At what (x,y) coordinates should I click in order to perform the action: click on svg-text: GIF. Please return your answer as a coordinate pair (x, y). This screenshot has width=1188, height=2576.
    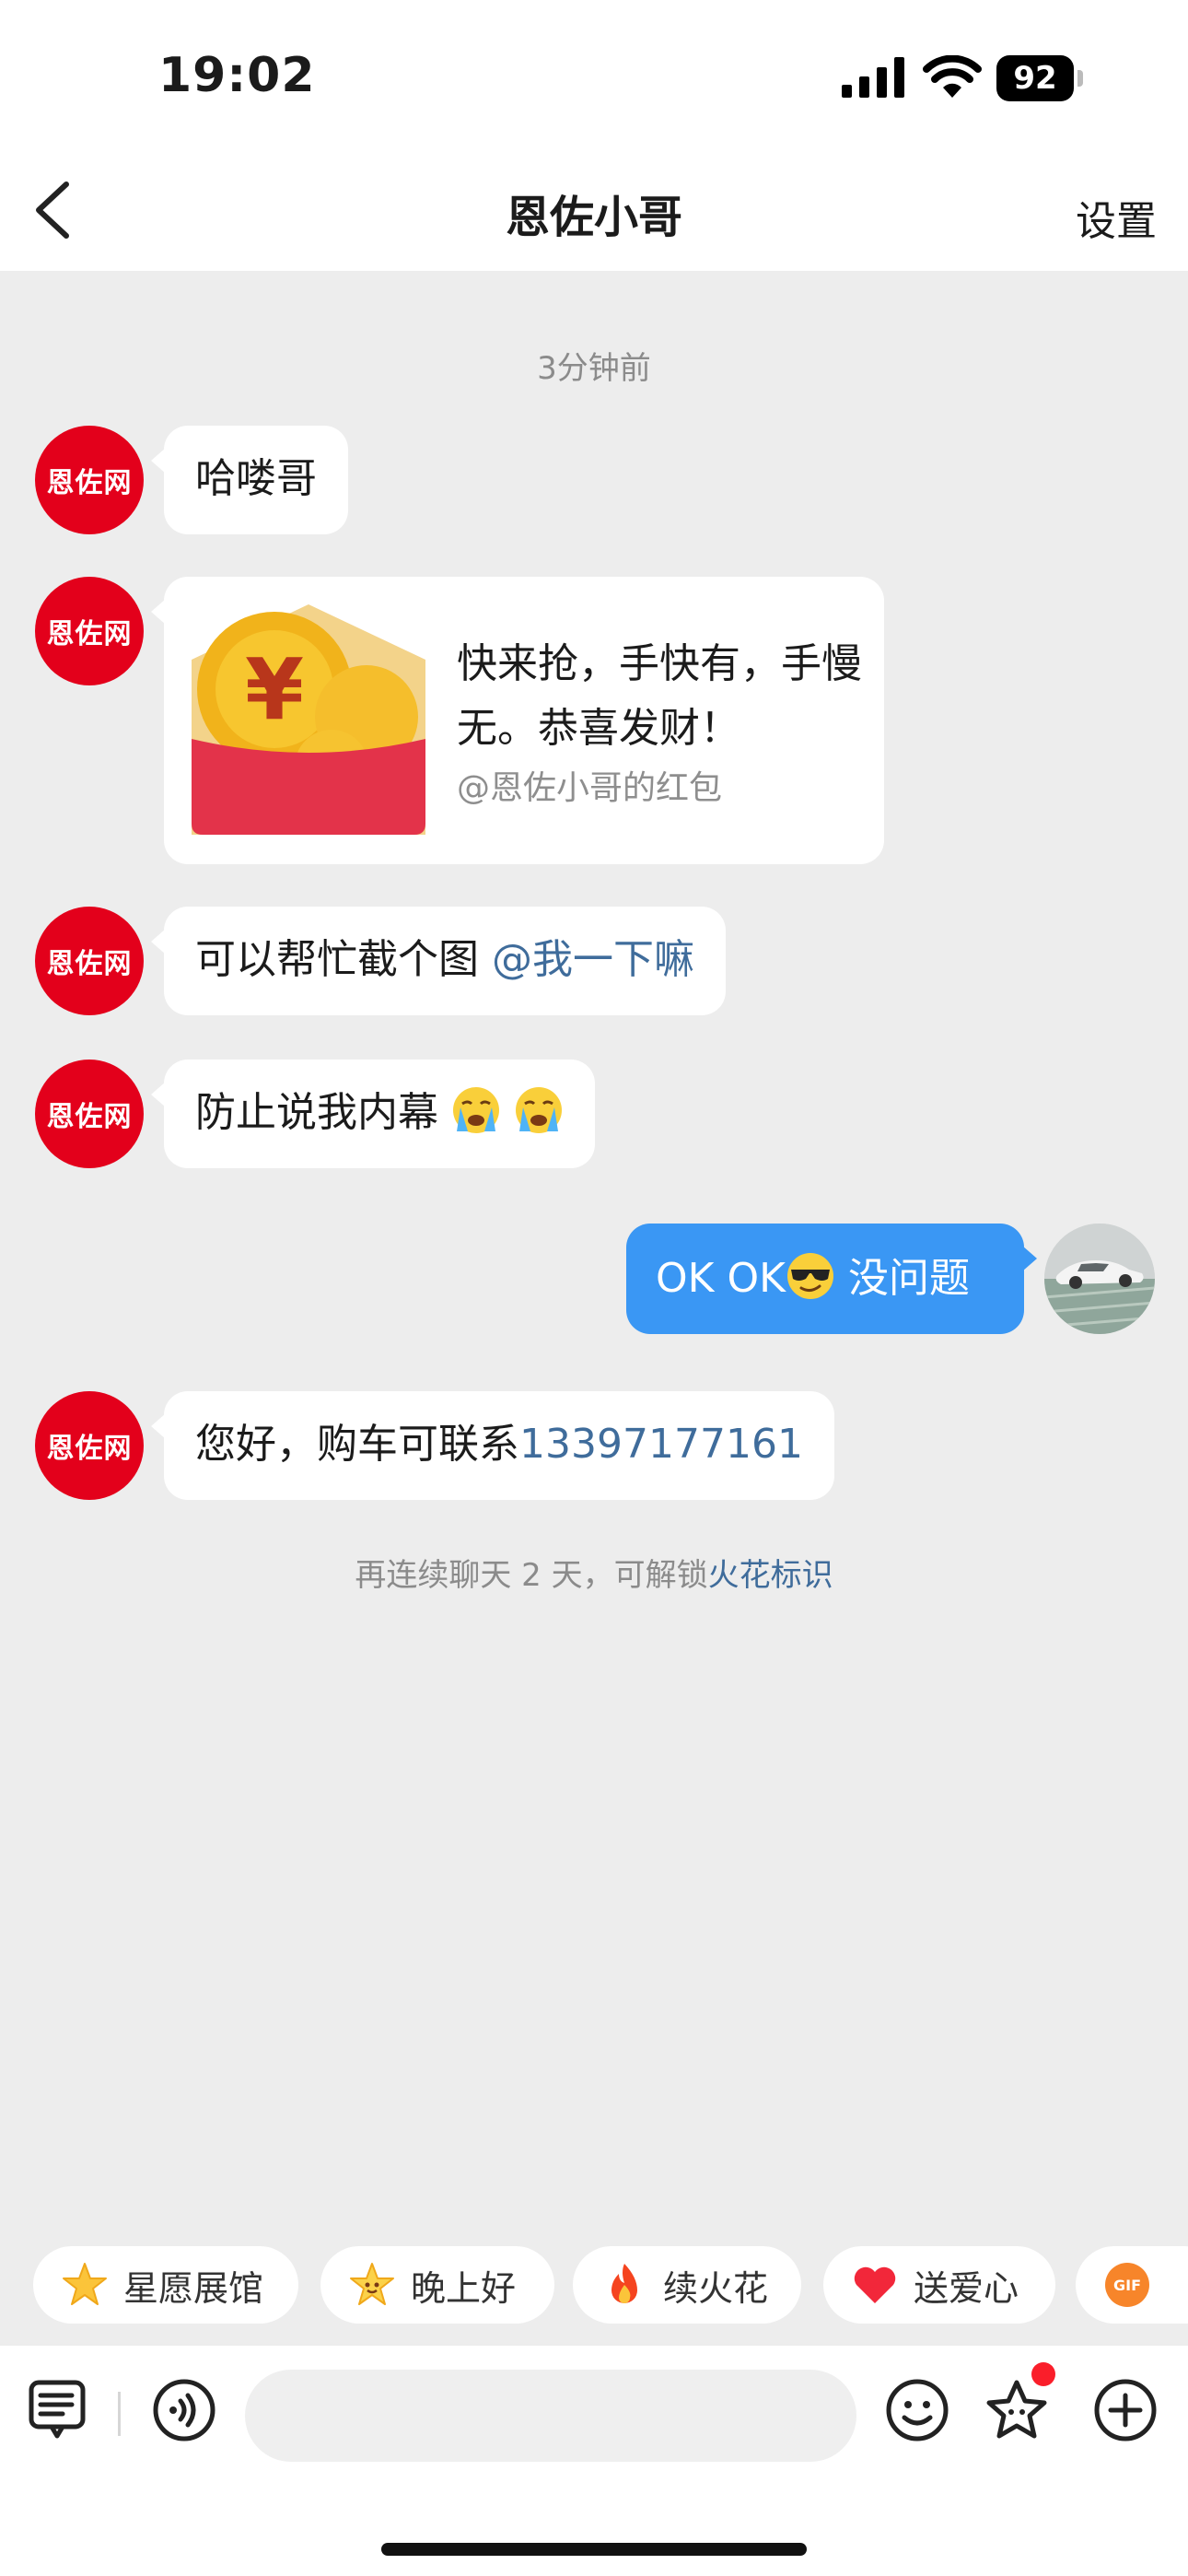
    Looking at the image, I should click on (1127, 2285).